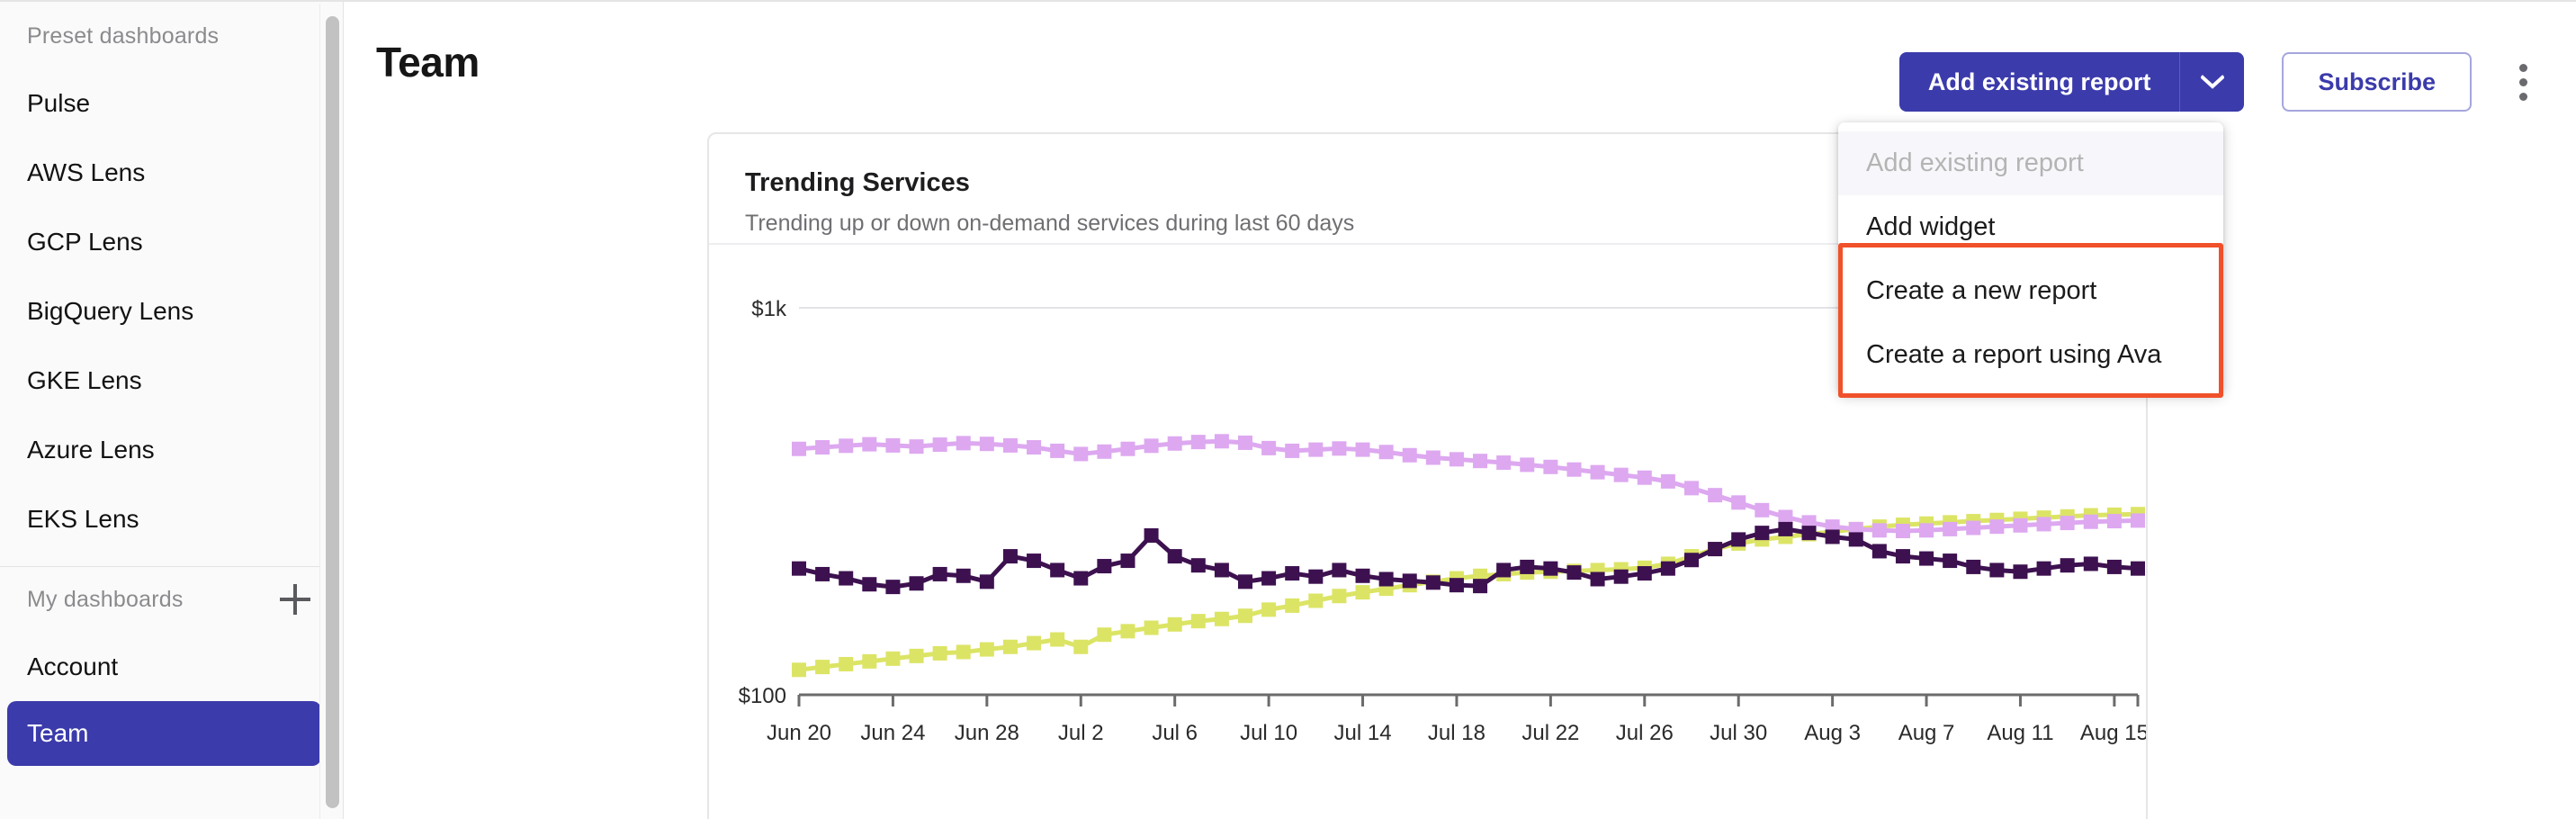  I want to click on plus-icon, so click(295, 599).